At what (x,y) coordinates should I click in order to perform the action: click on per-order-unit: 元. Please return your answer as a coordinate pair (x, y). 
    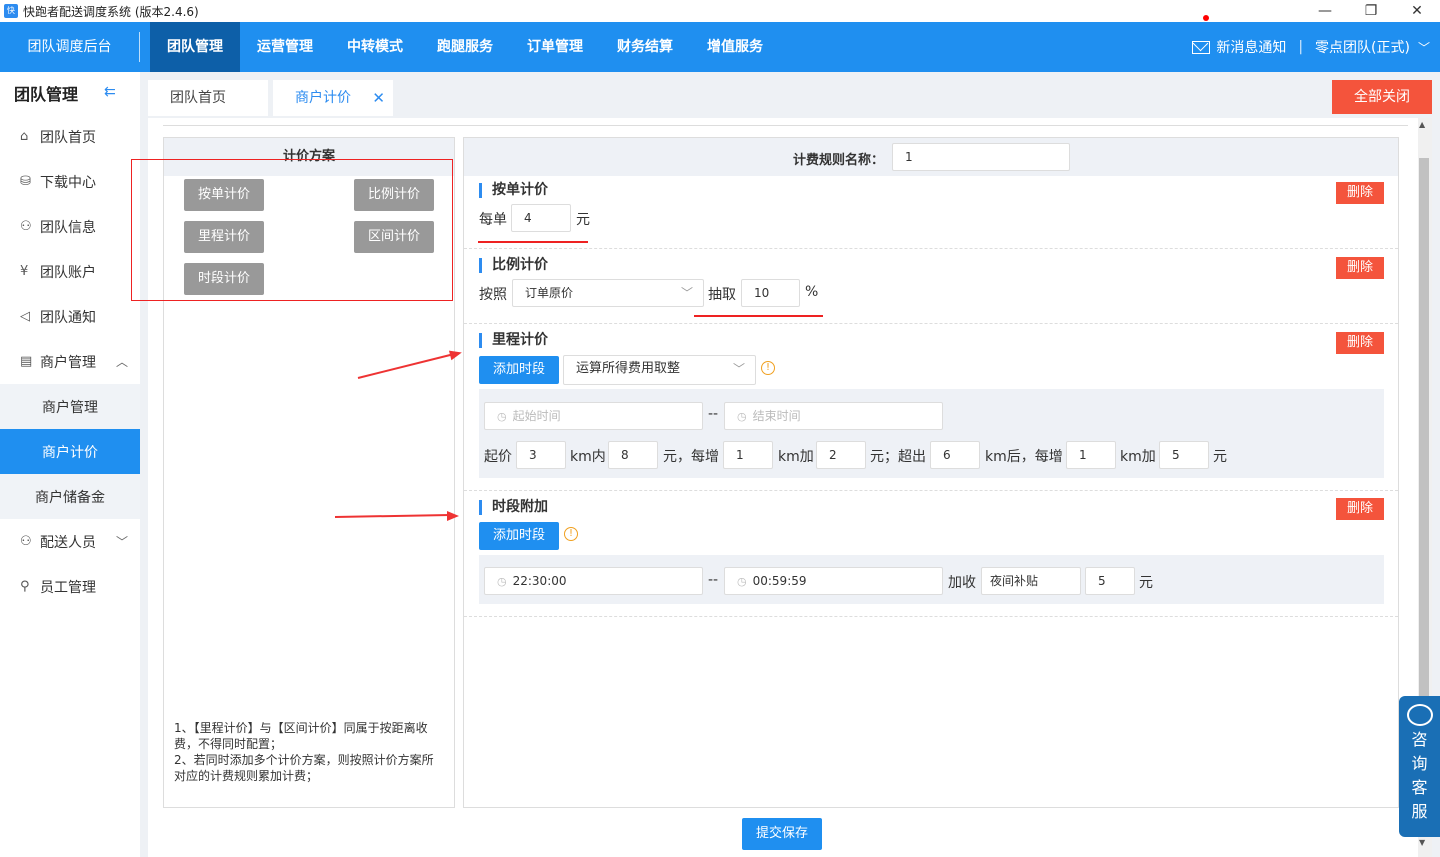
    Looking at the image, I should click on (583, 220).